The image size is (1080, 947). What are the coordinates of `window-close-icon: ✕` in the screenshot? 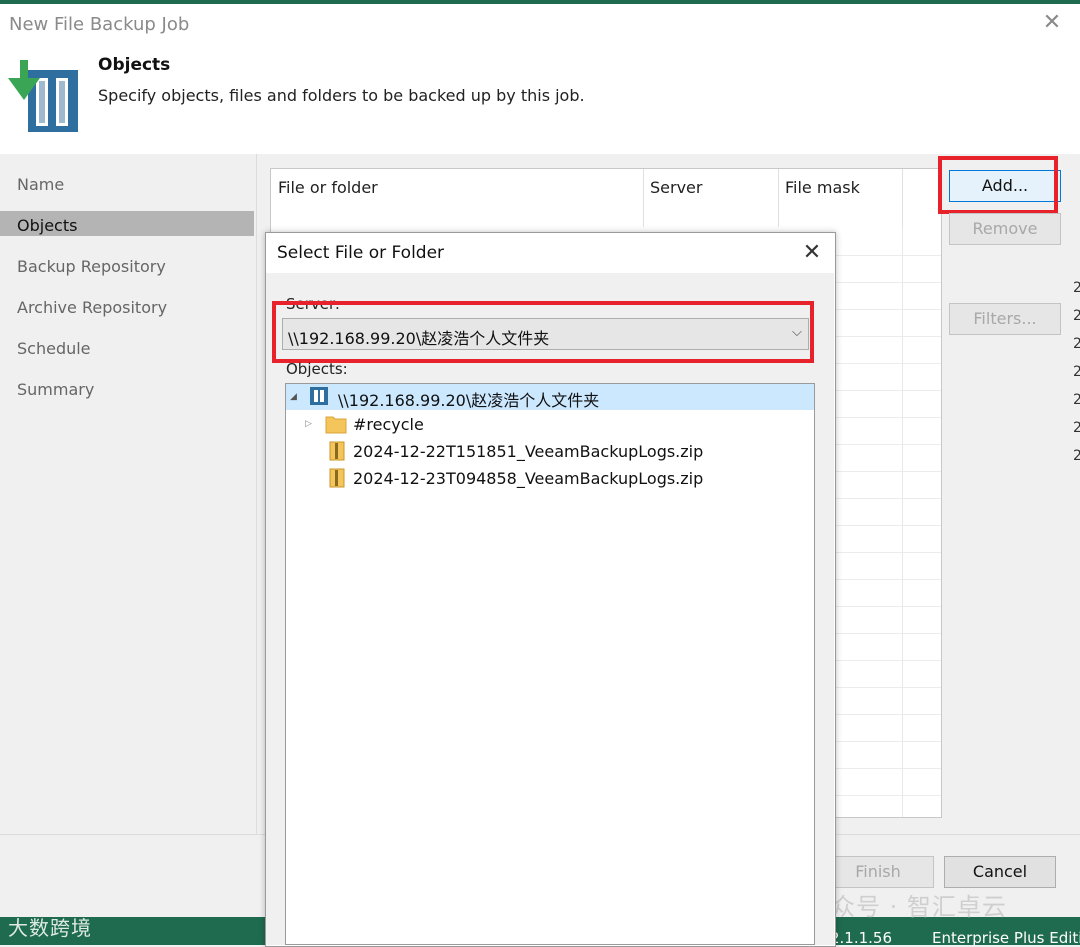 It's located at (1052, 22).